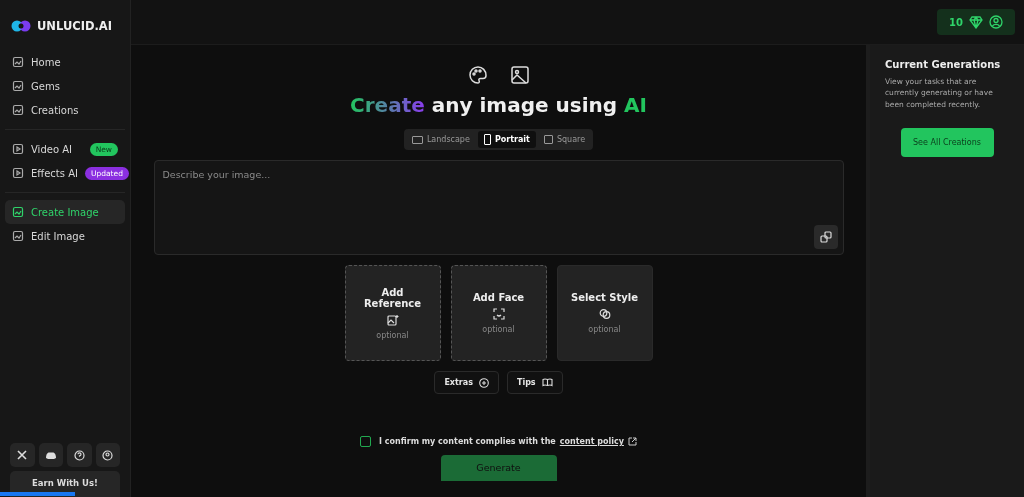 The width and height of the screenshot is (1024, 497). Describe the element at coordinates (440, 139) in the screenshot. I see `orientation-tab: Landscape` at that location.